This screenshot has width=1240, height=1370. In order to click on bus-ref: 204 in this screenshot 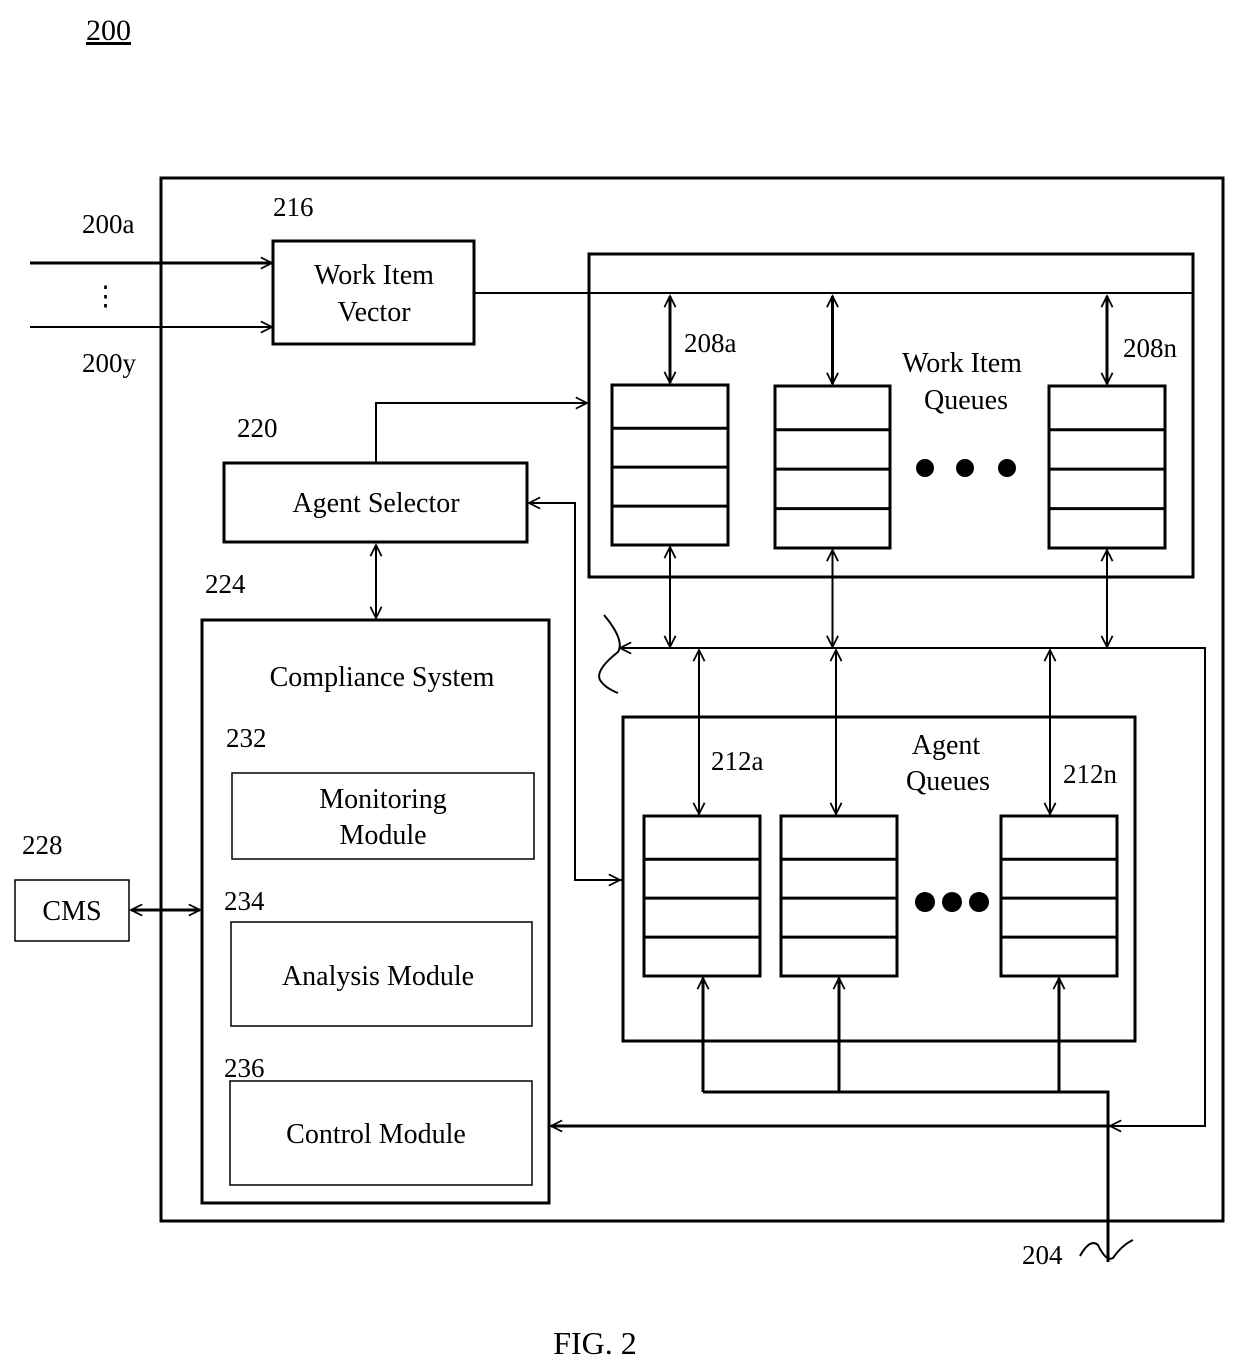, I will do `click(1042, 1255)`.